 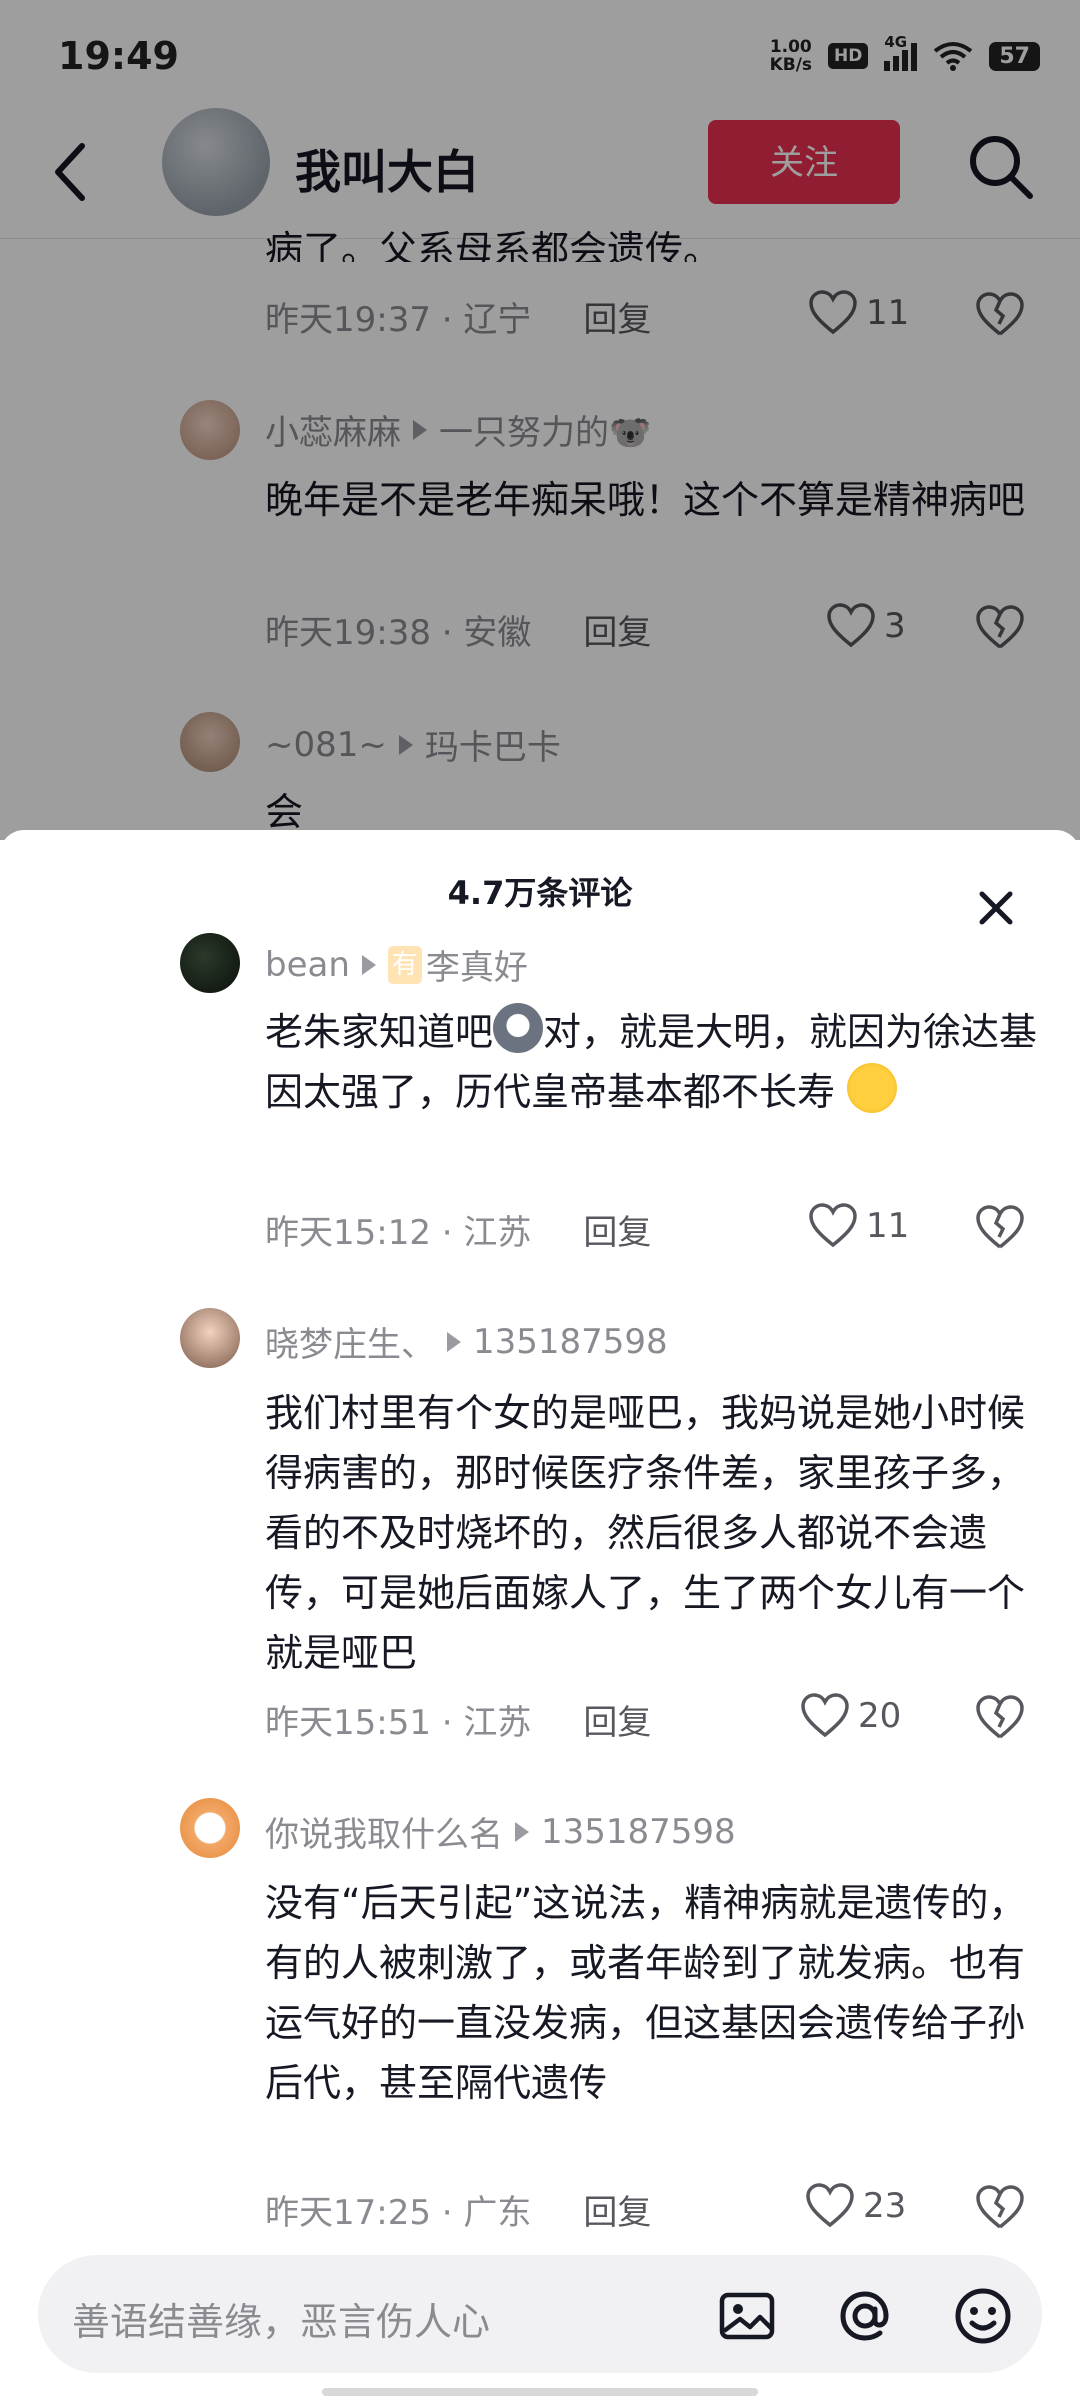 What do you see at coordinates (858, 1226) in the screenshot?
I see `like-button: 11` at bounding box center [858, 1226].